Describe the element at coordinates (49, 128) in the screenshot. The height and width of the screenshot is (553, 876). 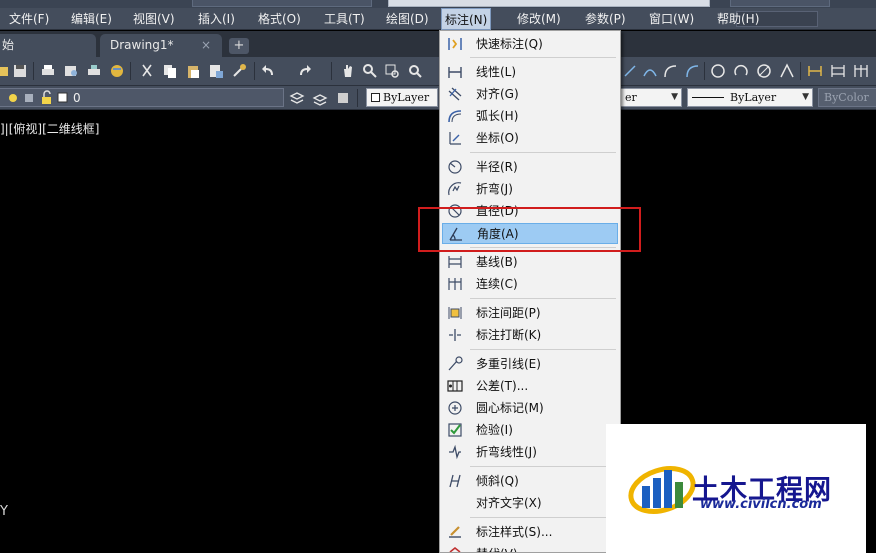
I see `viewport-controls: ]|[俯视][二维线框]` at that location.